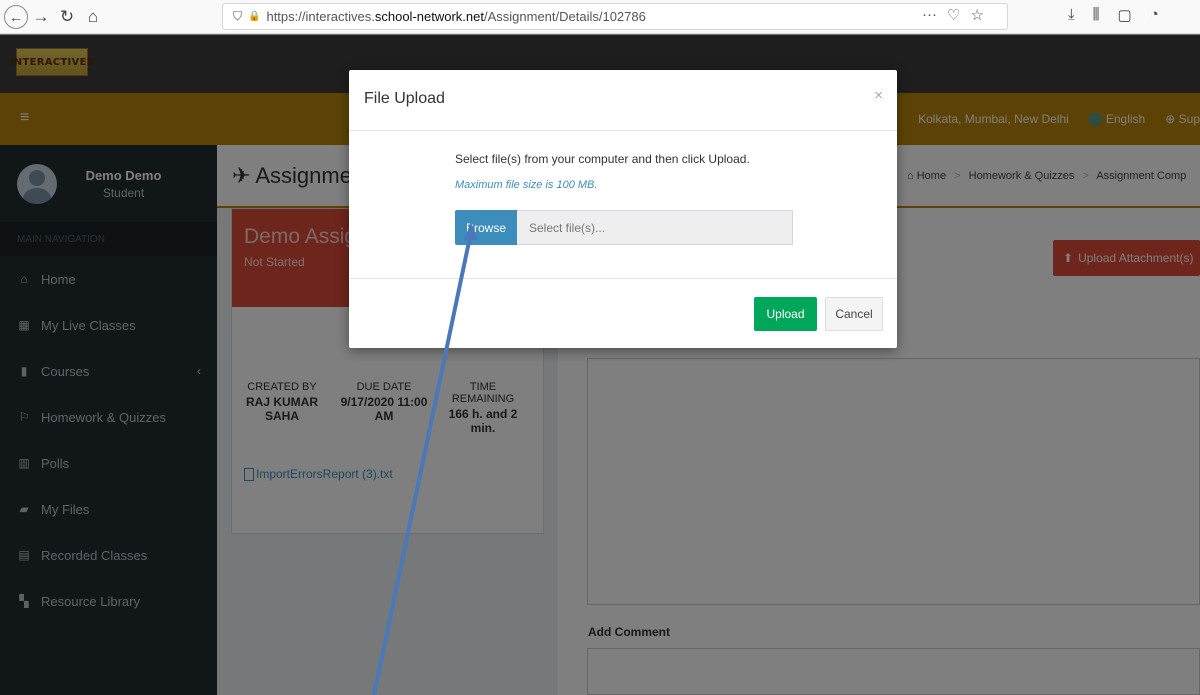  Describe the element at coordinates (929, 15) in the screenshot. I see `page-actions-icon: ···` at that location.